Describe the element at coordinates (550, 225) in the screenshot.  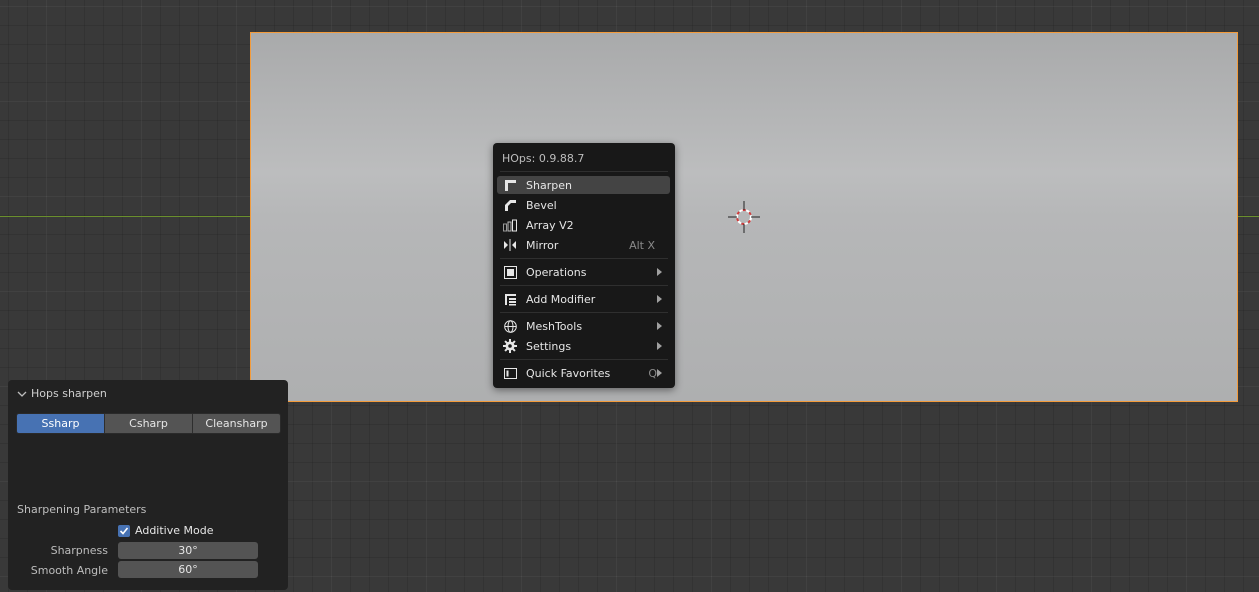
I see `menu-item-label: Array V2` at that location.